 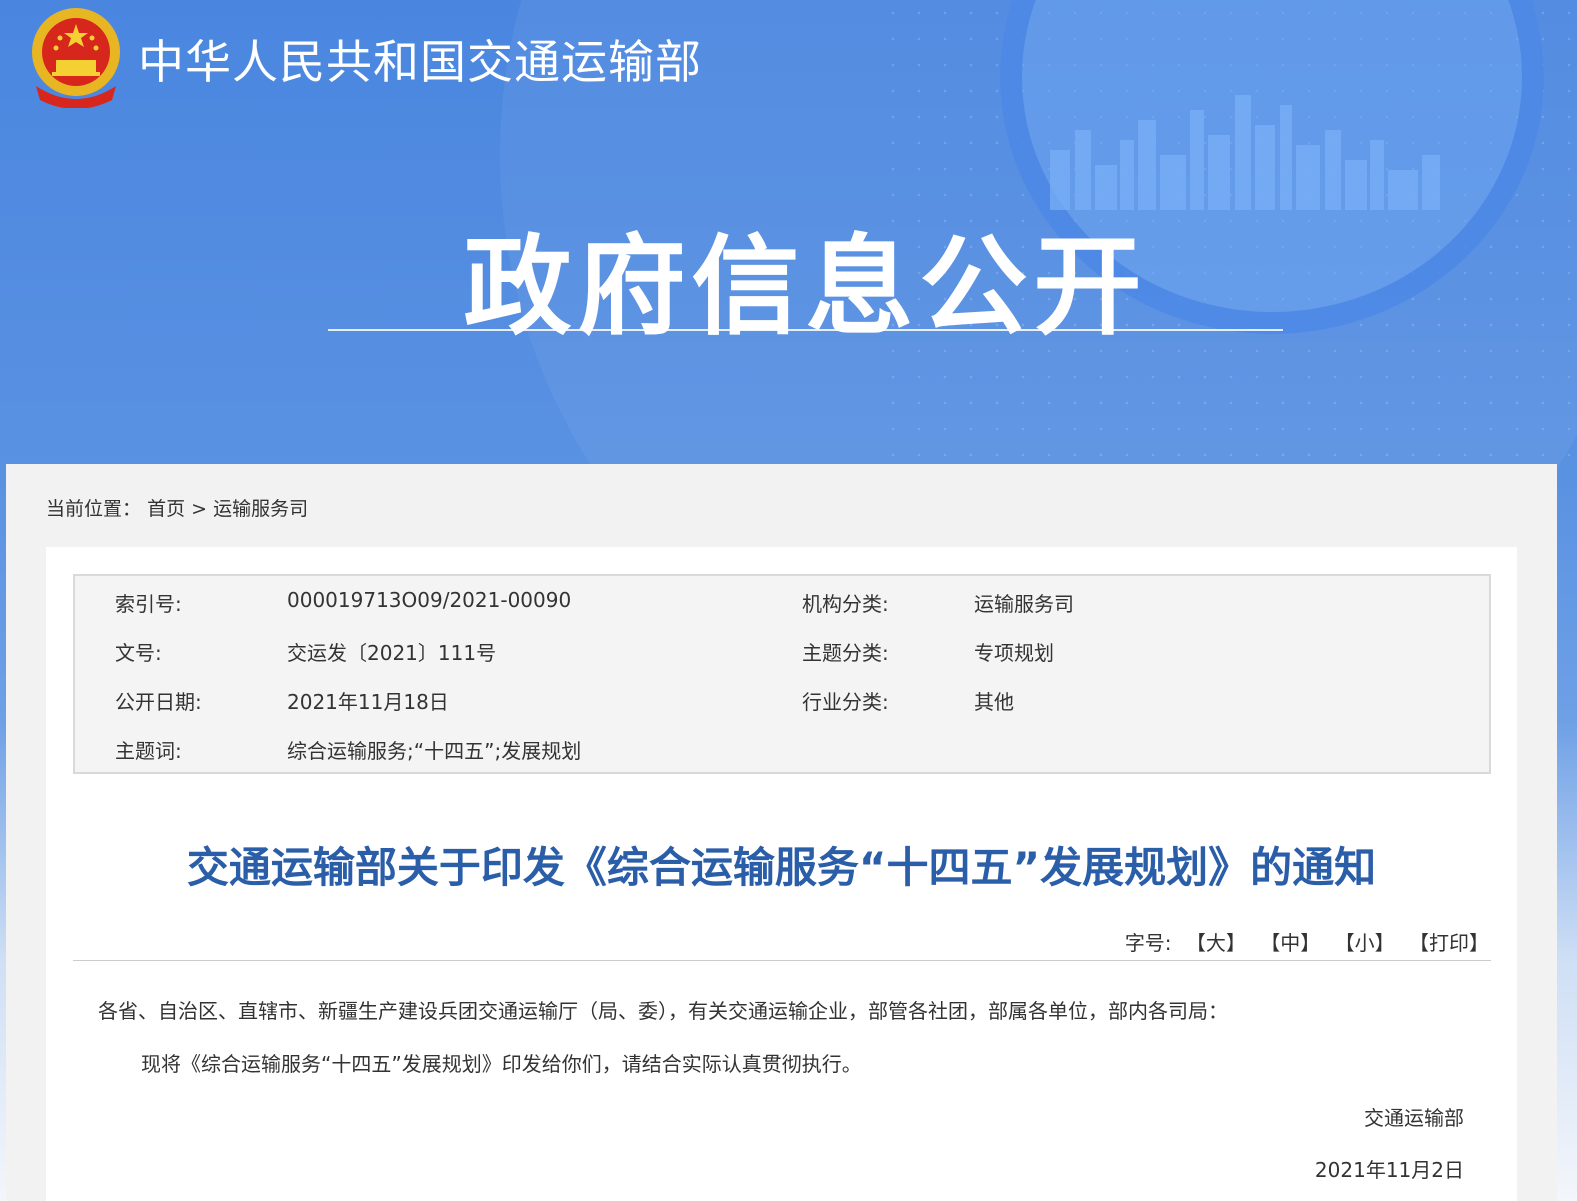 What do you see at coordinates (845, 702) in the screenshot?
I see `industry-label: 行业分类:` at bounding box center [845, 702].